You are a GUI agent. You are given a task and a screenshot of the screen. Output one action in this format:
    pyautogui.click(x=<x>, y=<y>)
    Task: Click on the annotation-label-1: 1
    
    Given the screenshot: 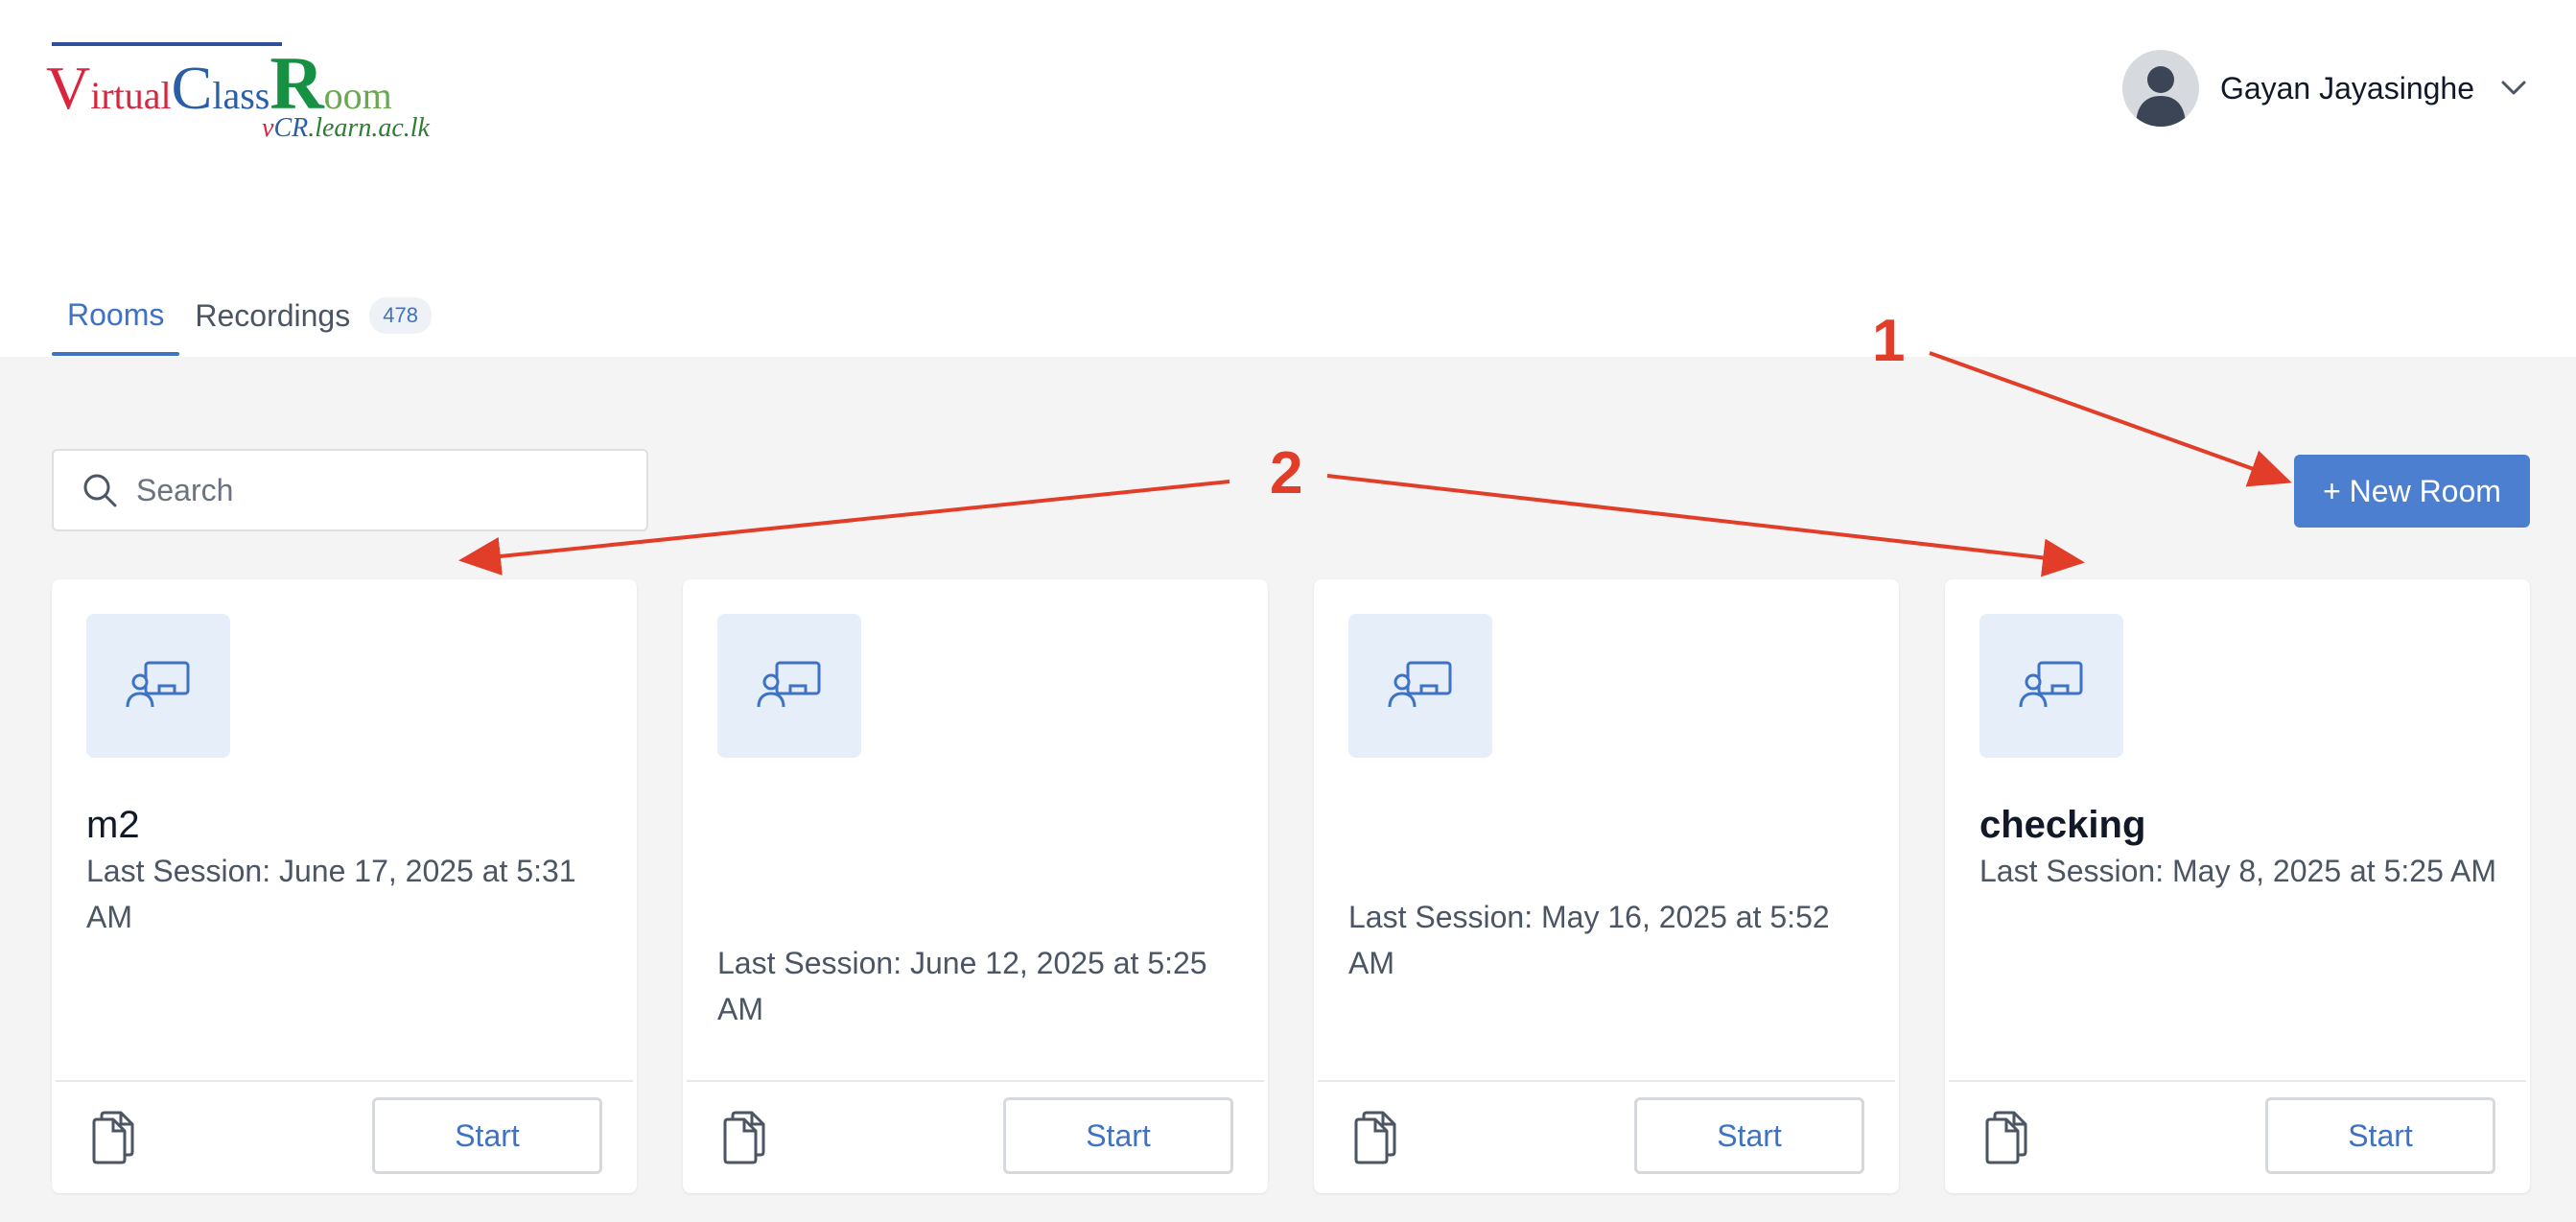 What is the action you would take?
    pyautogui.click(x=1889, y=341)
    